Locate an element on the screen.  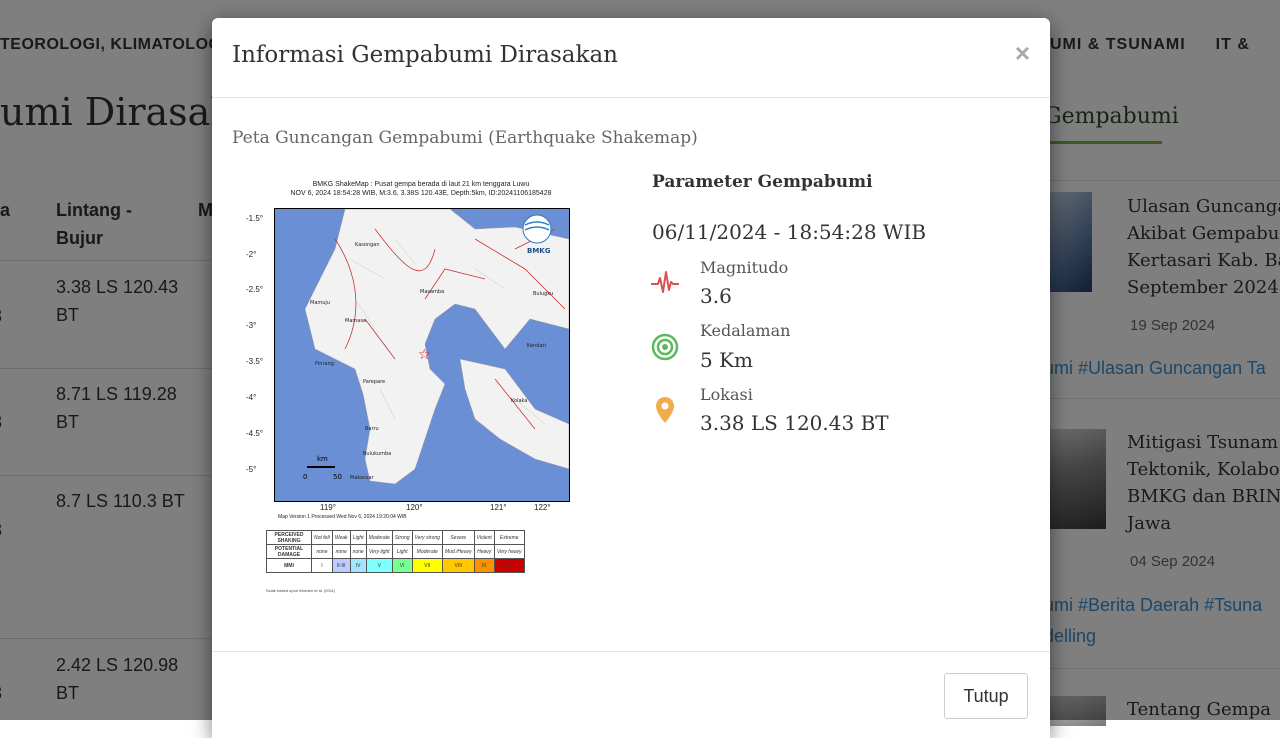
location-value: 3.38 LS 120.43 BT is located at coordinates (794, 423).